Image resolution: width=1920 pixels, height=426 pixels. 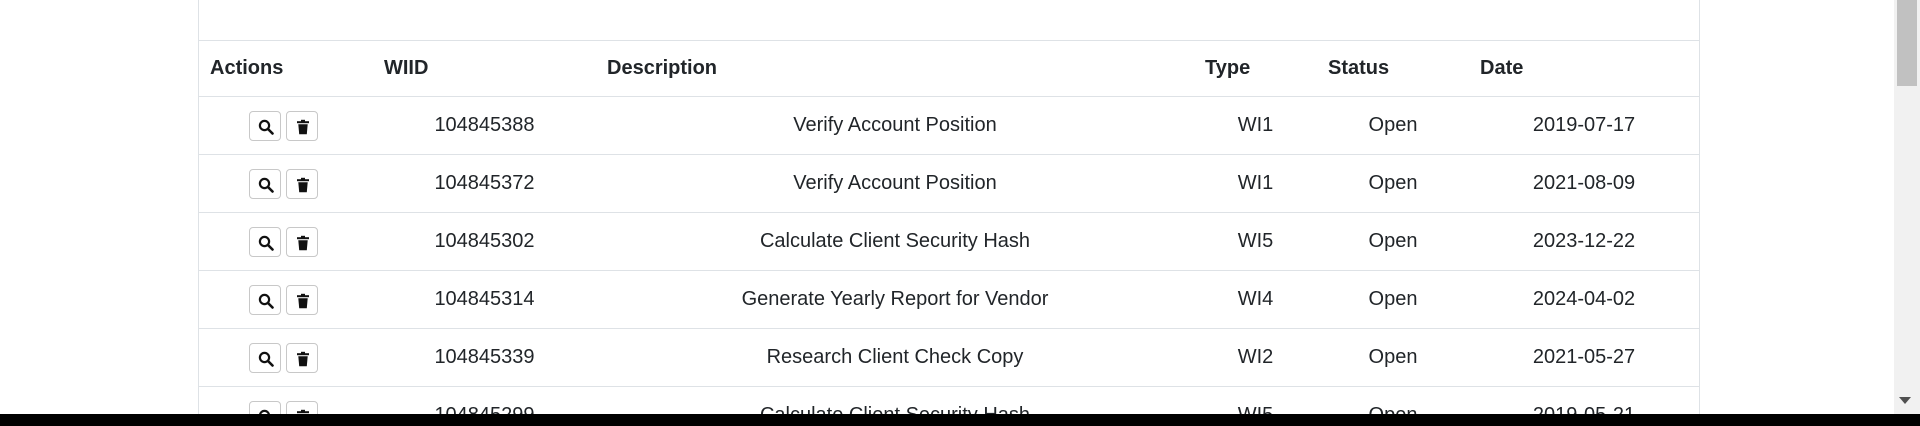 What do you see at coordinates (1584, 68) in the screenshot?
I see `column-header-date: Date` at bounding box center [1584, 68].